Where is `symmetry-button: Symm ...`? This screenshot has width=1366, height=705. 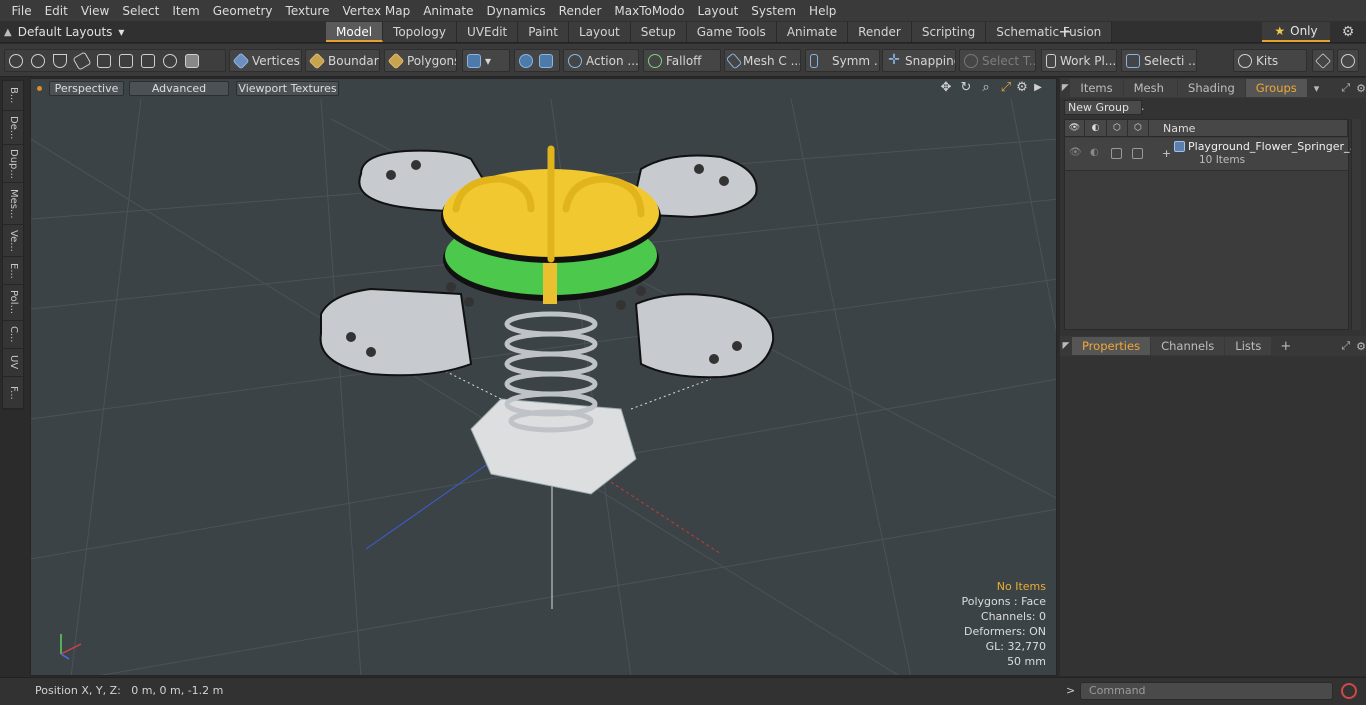 symmetry-button: Symm ... is located at coordinates (842, 60).